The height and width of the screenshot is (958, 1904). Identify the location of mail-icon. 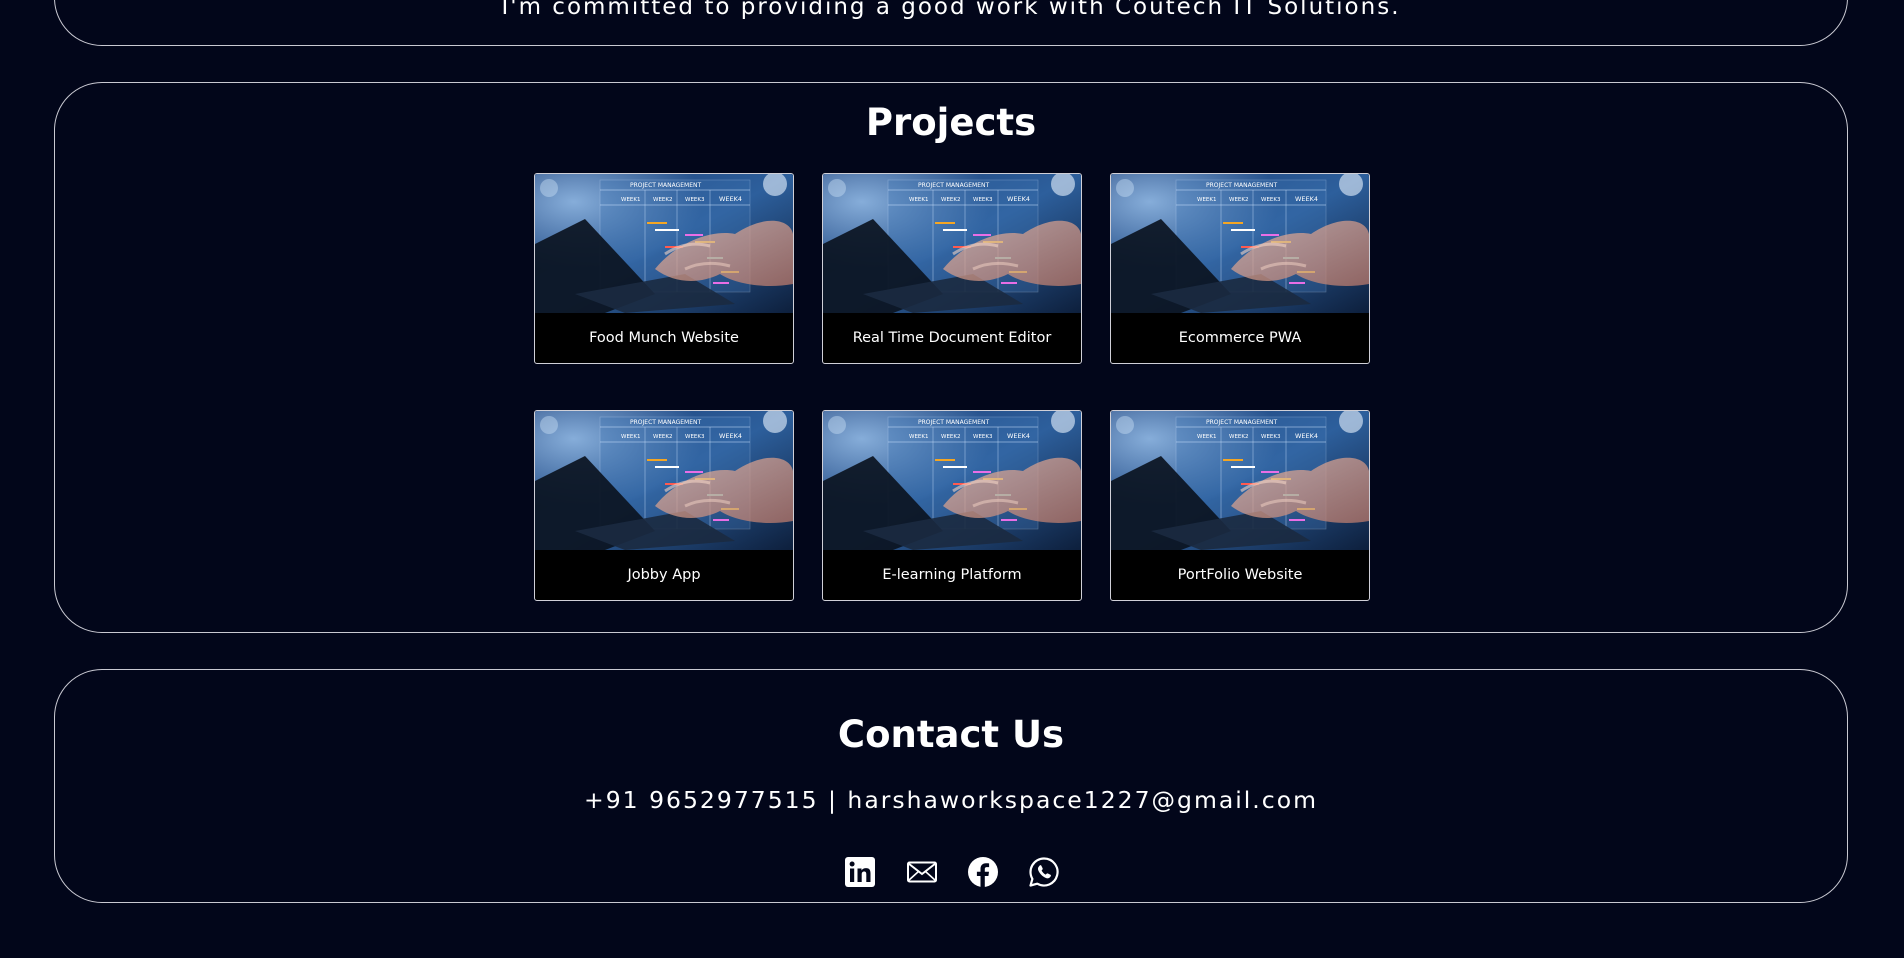
(922, 872).